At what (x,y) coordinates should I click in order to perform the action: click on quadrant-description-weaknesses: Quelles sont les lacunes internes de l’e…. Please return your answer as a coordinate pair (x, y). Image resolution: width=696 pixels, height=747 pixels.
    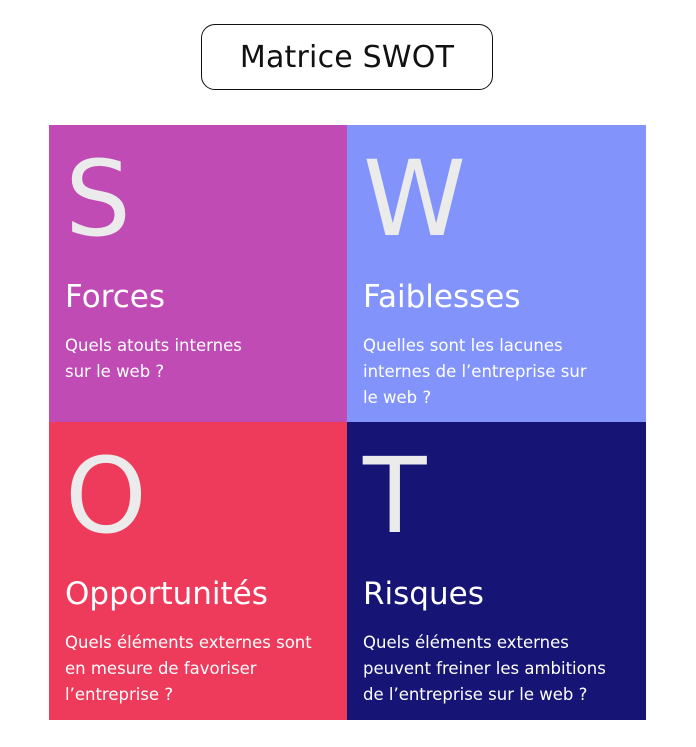
    Looking at the image, I should click on (475, 371).